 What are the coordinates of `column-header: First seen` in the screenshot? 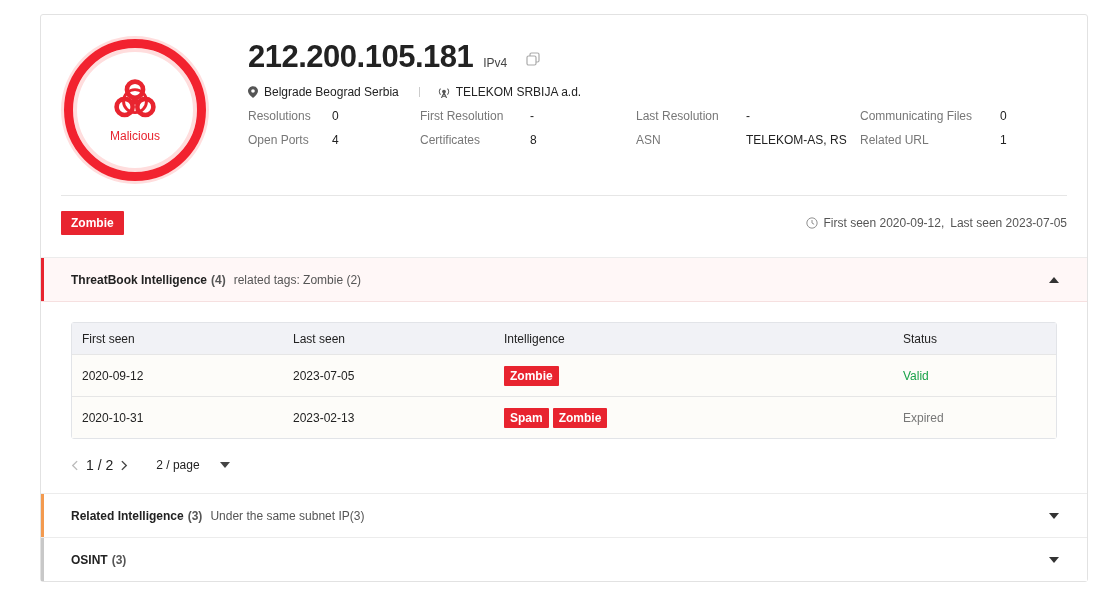 It's located at (108, 338).